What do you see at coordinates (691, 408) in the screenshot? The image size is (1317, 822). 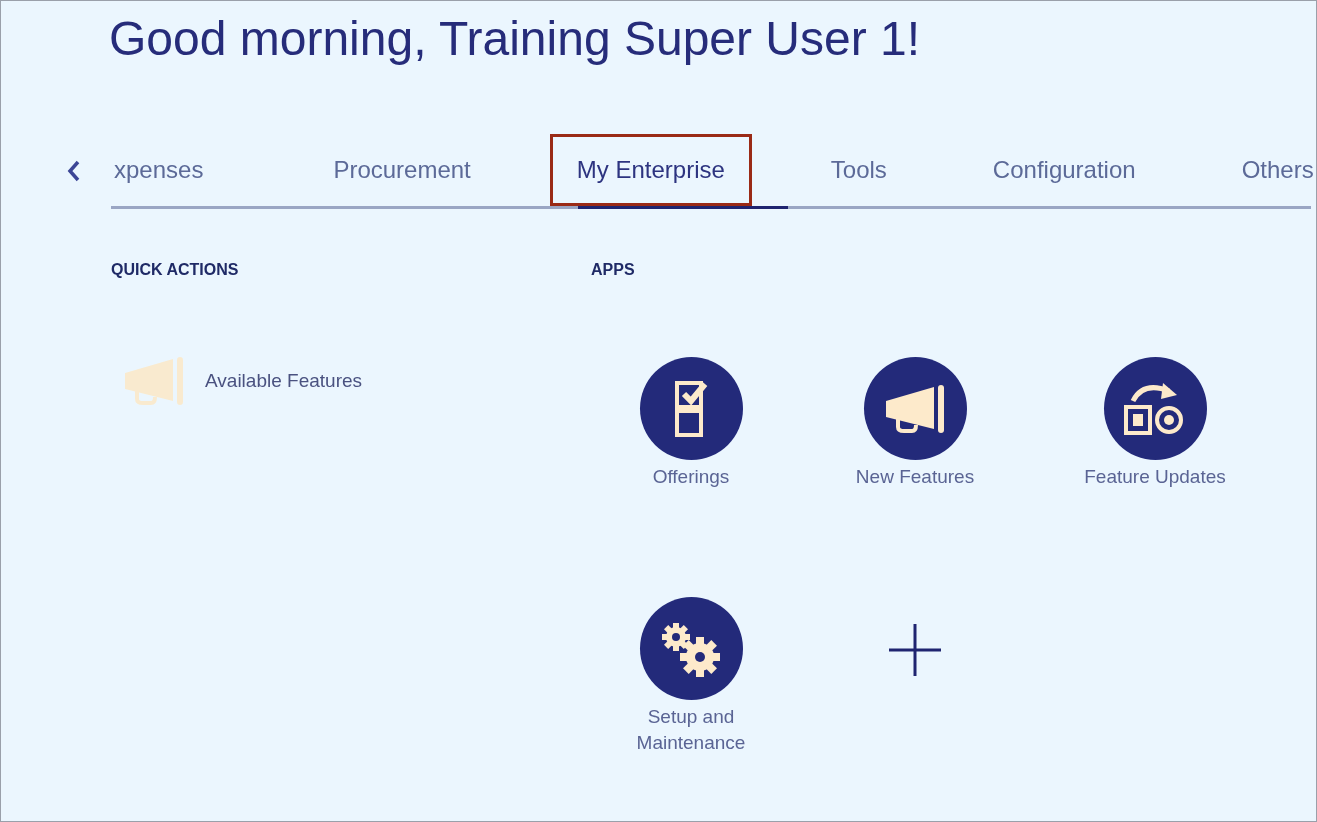 I see `checklist-icon` at bounding box center [691, 408].